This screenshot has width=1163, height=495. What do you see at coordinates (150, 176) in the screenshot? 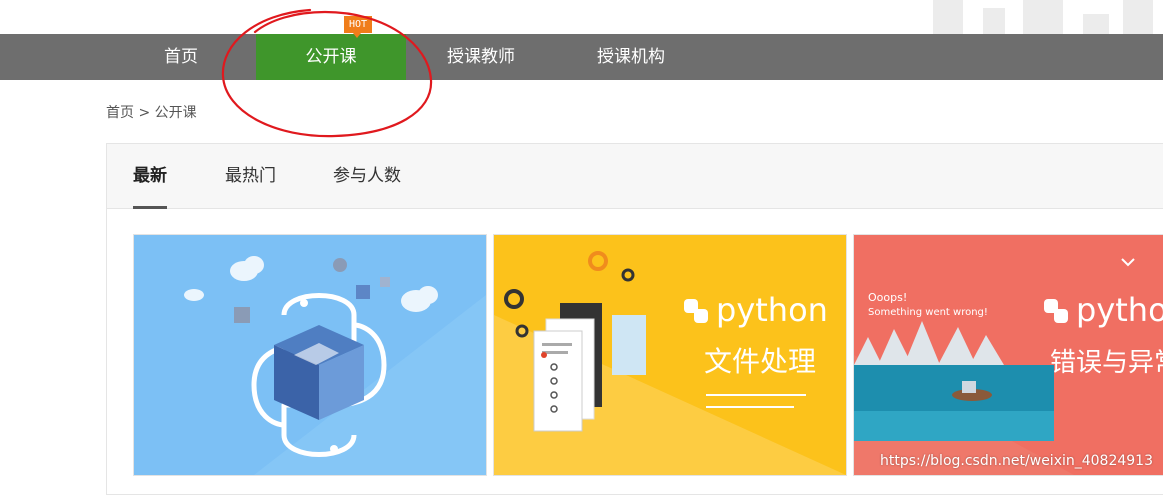
I see `tab-newest: 最新` at bounding box center [150, 176].